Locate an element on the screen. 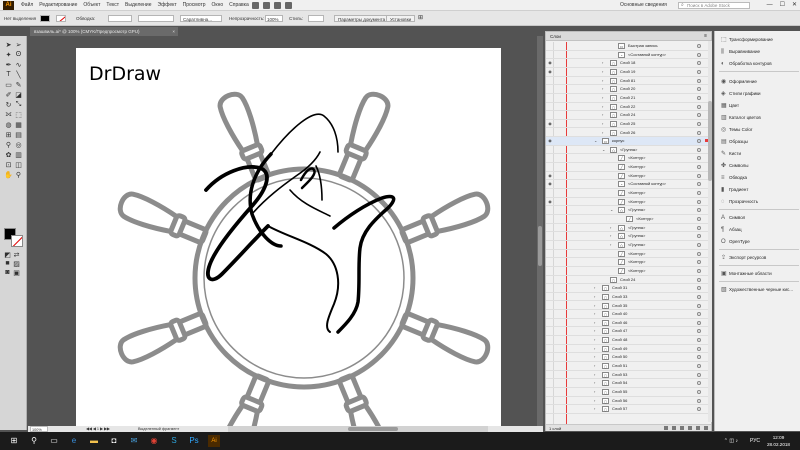  arrange-documents-icon is located at coordinates (277, 5).